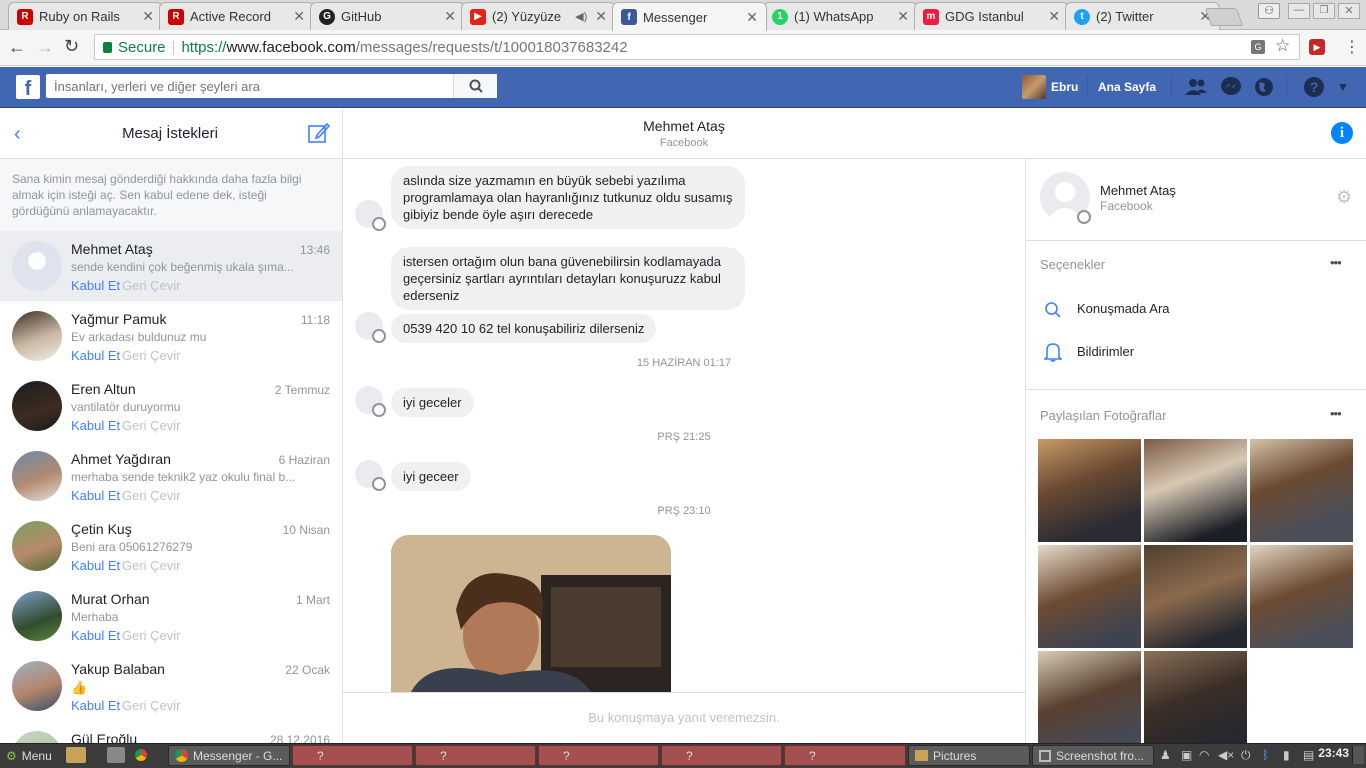 The width and height of the screenshot is (1366, 768). Describe the element at coordinates (249, 86) in the screenshot. I see `facebook-search-input` at that location.